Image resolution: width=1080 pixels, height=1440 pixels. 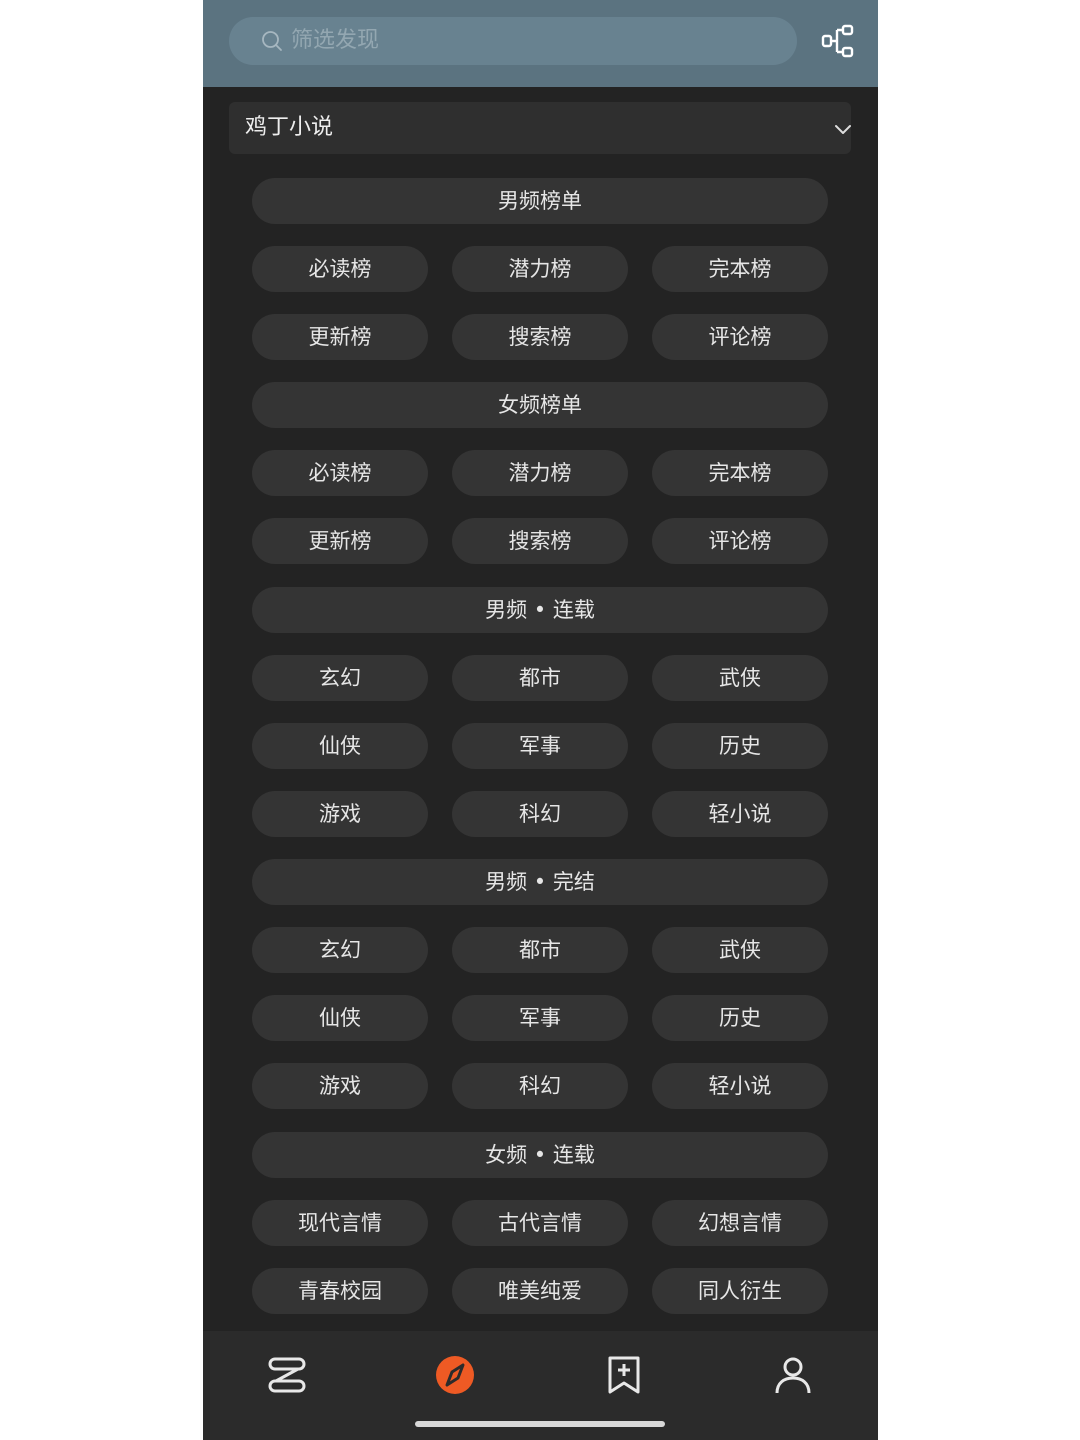 I want to click on section-header-male-ranking: 男频榜单, so click(x=540, y=201).